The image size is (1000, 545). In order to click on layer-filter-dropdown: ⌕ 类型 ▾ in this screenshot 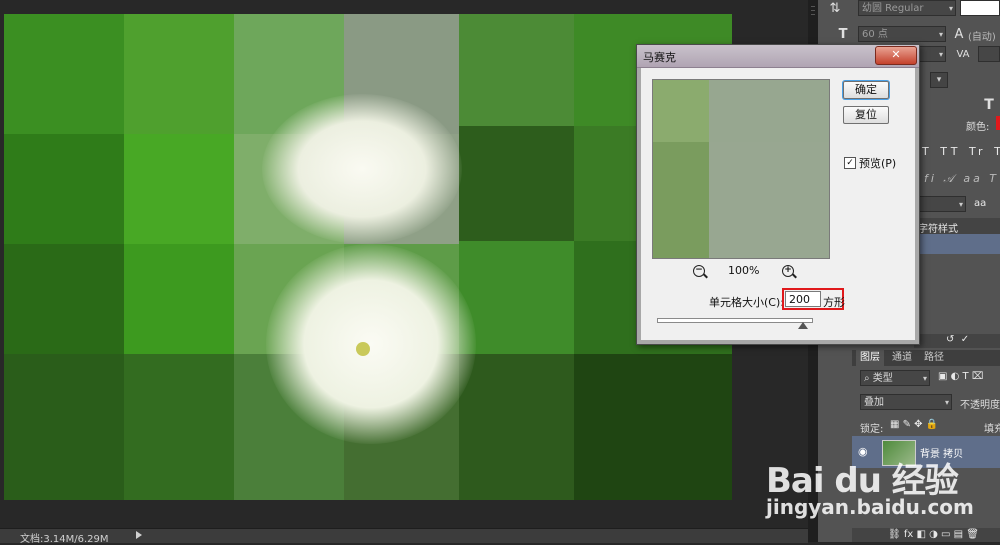, I will do `click(895, 378)`.